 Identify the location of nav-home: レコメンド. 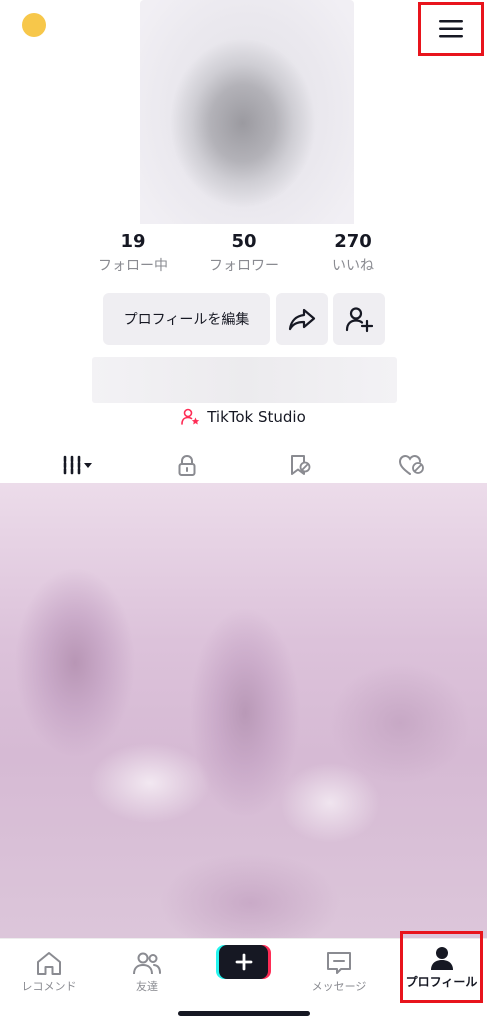
(49, 972).